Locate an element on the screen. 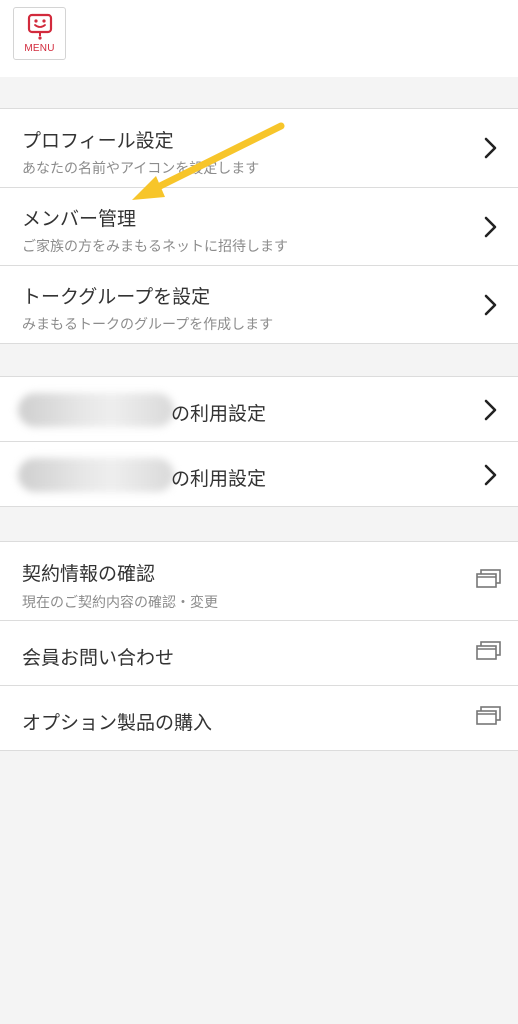 This screenshot has width=518, height=1024. menu-item-service-usage-settings-2: の利用設定 is located at coordinates (259, 474).